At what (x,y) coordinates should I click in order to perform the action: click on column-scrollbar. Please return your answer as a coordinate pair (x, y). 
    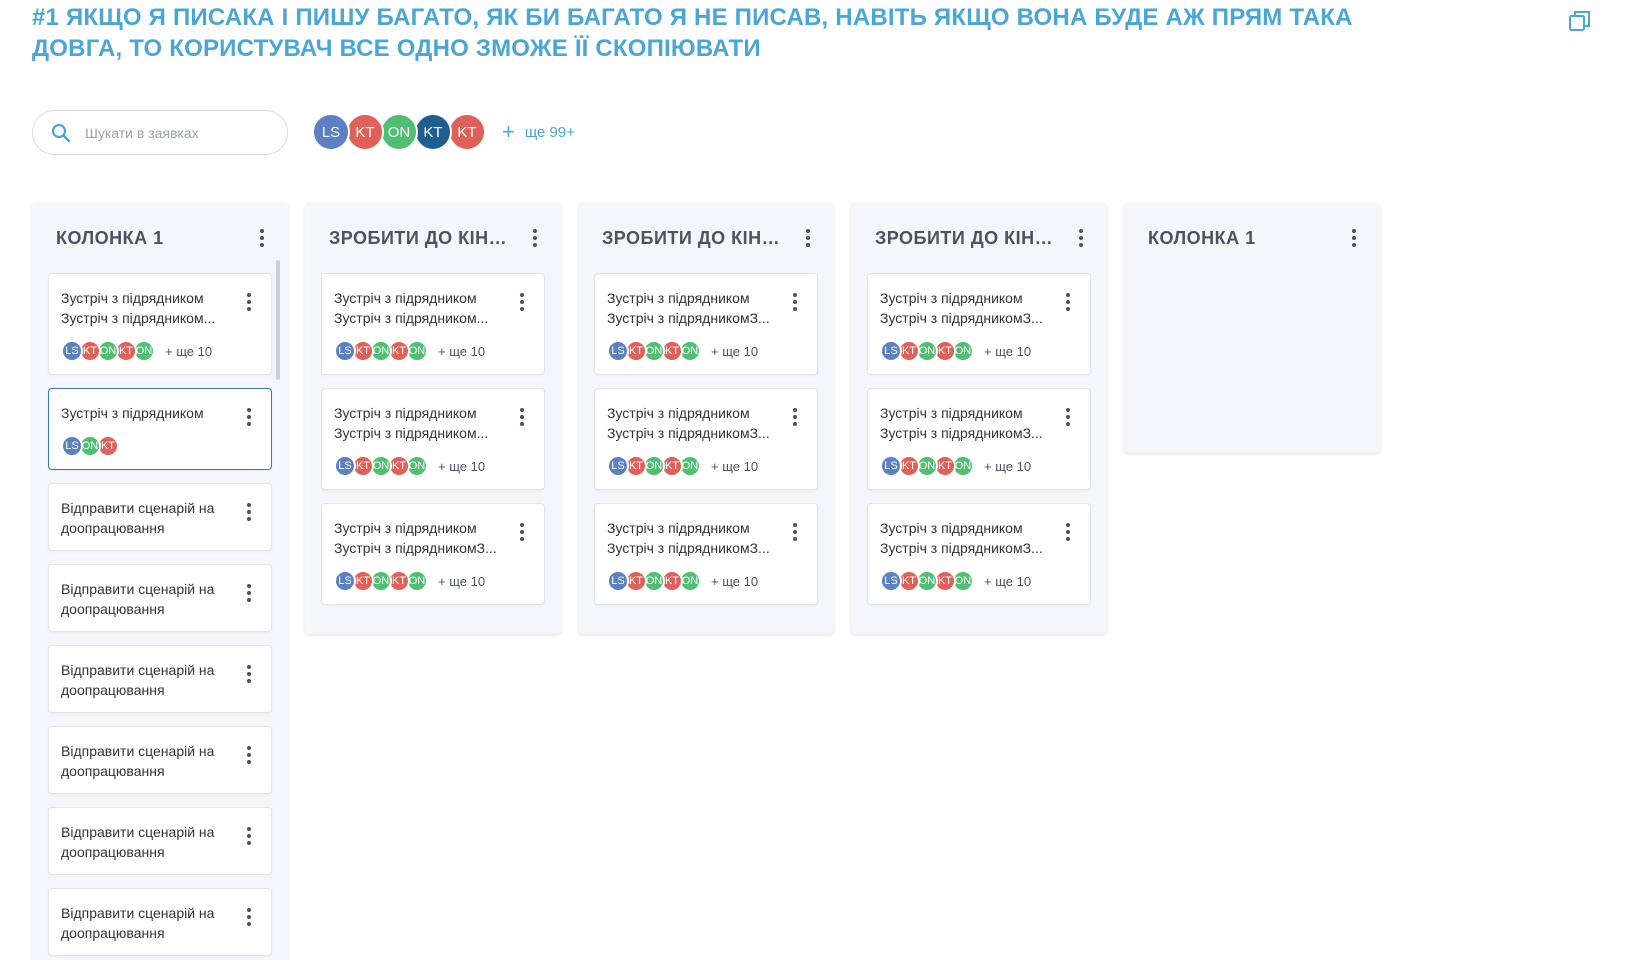
    Looking at the image, I should click on (278, 320).